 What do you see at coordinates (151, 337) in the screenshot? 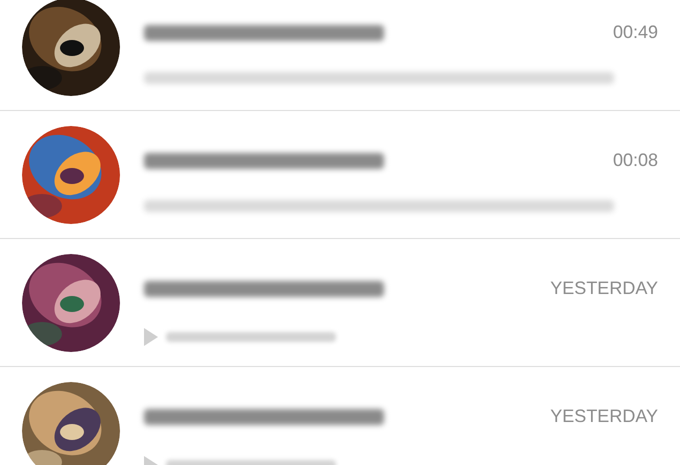
I see `play-icon` at bounding box center [151, 337].